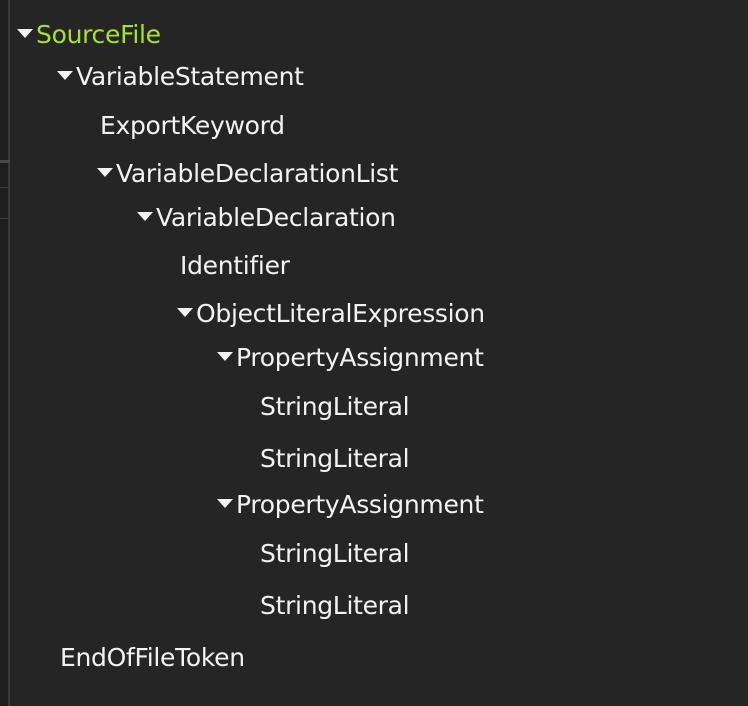  What do you see at coordinates (340, 313) in the screenshot?
I see `tree-node-label: ObjectLiteralExpression` at bounding box center [340, 313].